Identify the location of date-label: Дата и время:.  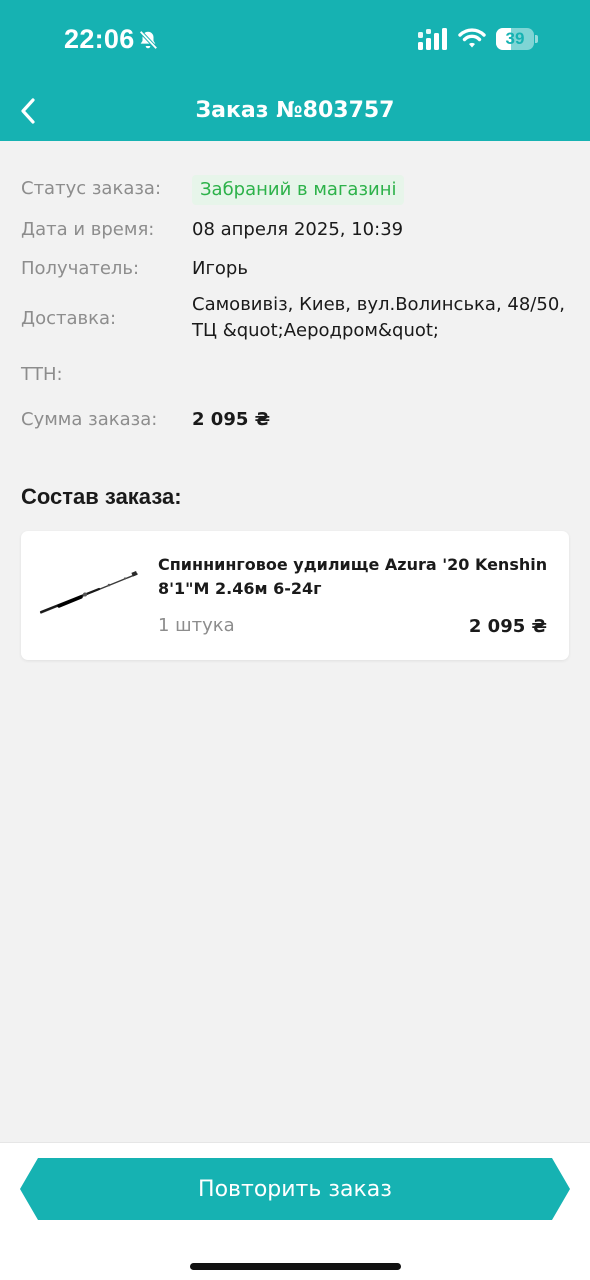
(88, 229).